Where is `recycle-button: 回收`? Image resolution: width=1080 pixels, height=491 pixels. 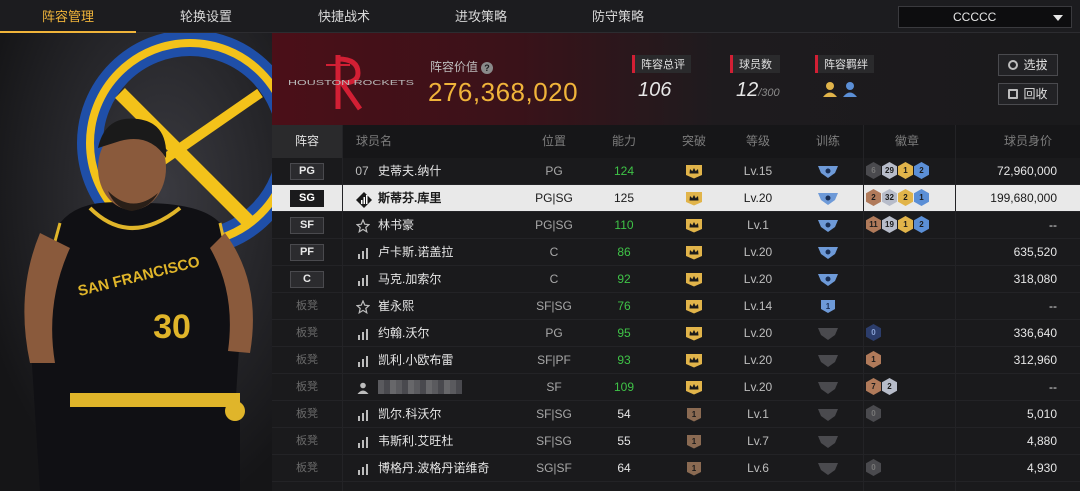 recycle-button: 回收 is located at coordinates (1028, 94).